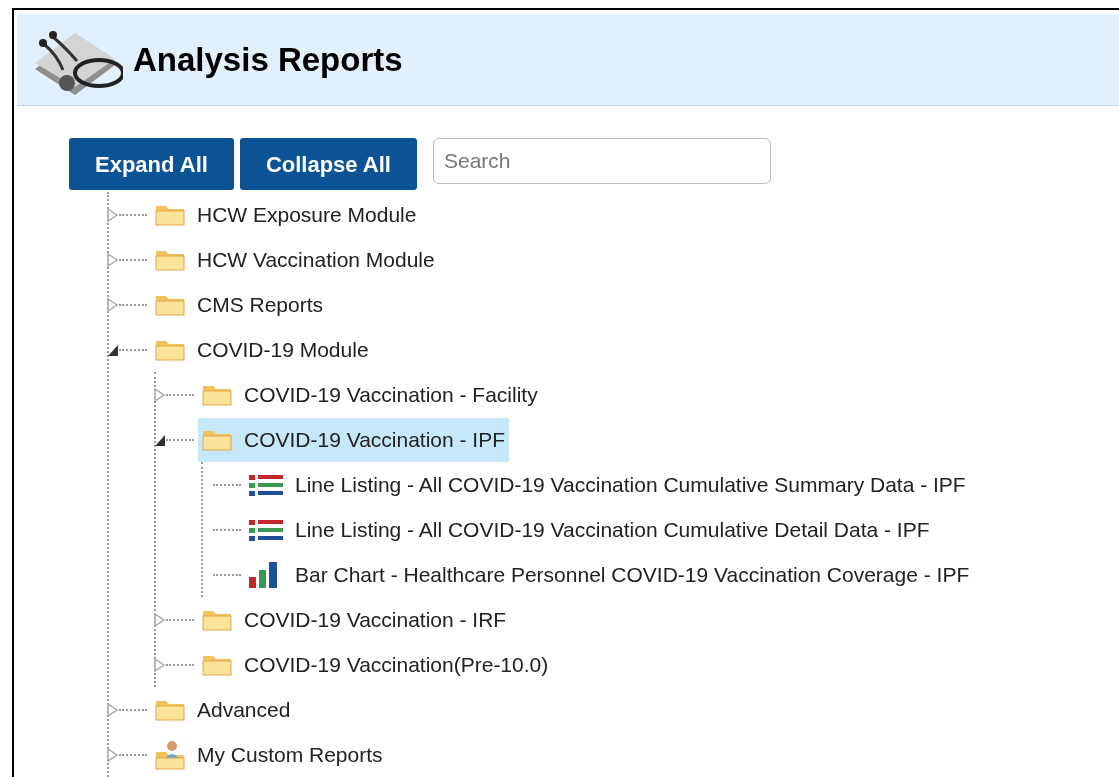 This screenshot has width=1119, height=777. Describe the element at coordinates (239, 304) in the screenshot. I see `tree-item: CMS Reports` at that location.